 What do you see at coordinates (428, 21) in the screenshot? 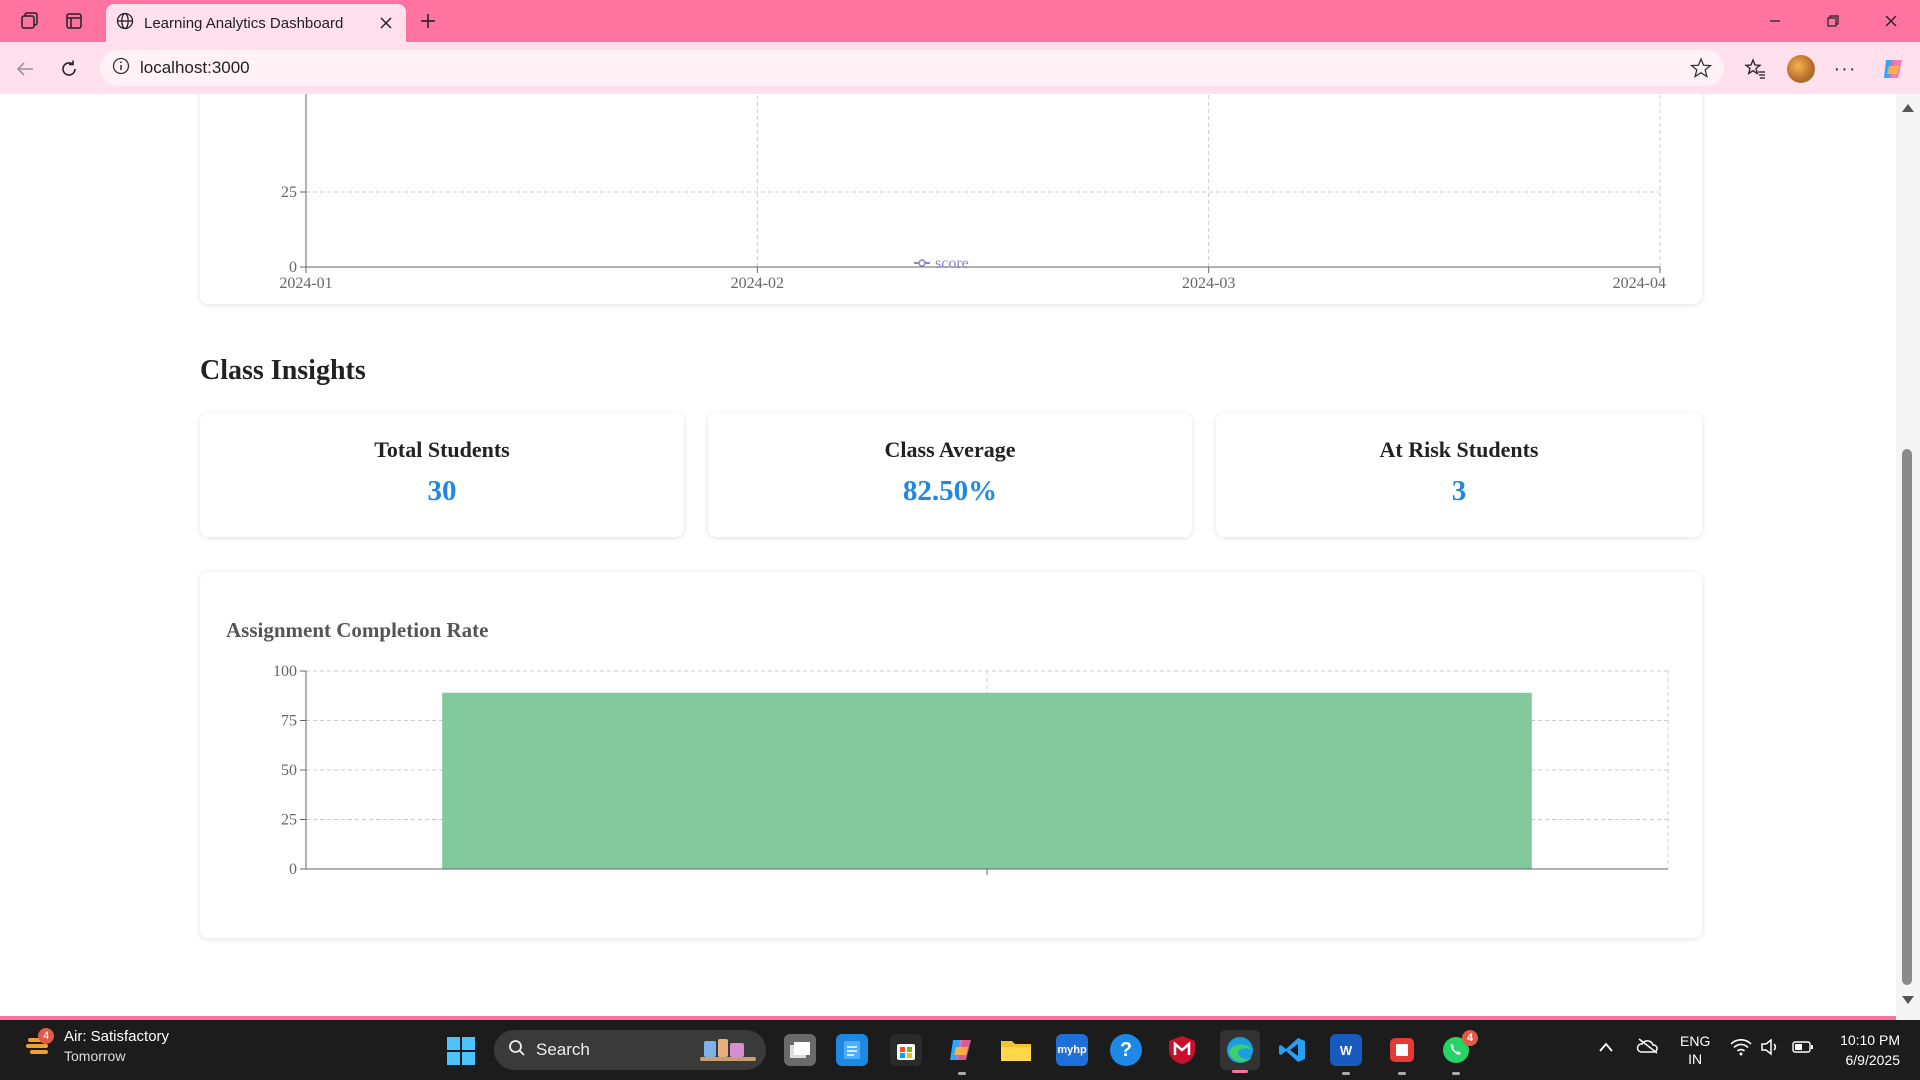
I see `new-tab-icon` at bounding box center [428, 21].